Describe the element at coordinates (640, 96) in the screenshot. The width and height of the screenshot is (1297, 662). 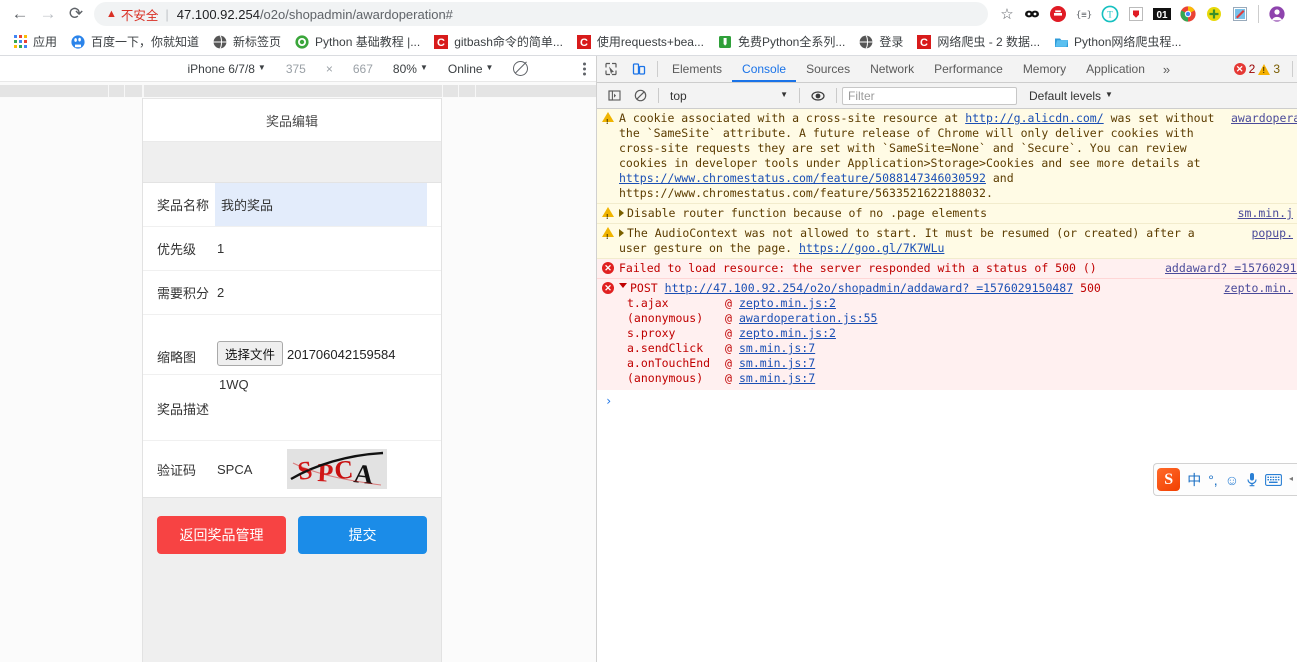
I see `clear-console-icon` at that location.